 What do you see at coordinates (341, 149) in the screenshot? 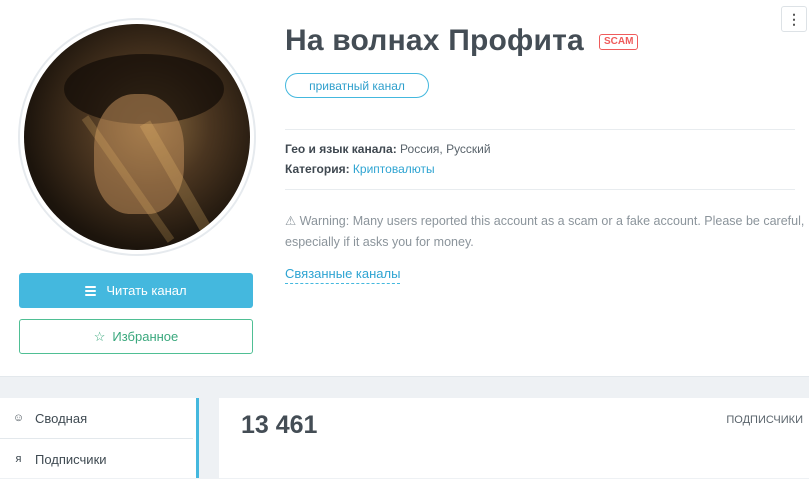
I see `geo-label: Гео и язык канала:` at bounding box center [341, 149].